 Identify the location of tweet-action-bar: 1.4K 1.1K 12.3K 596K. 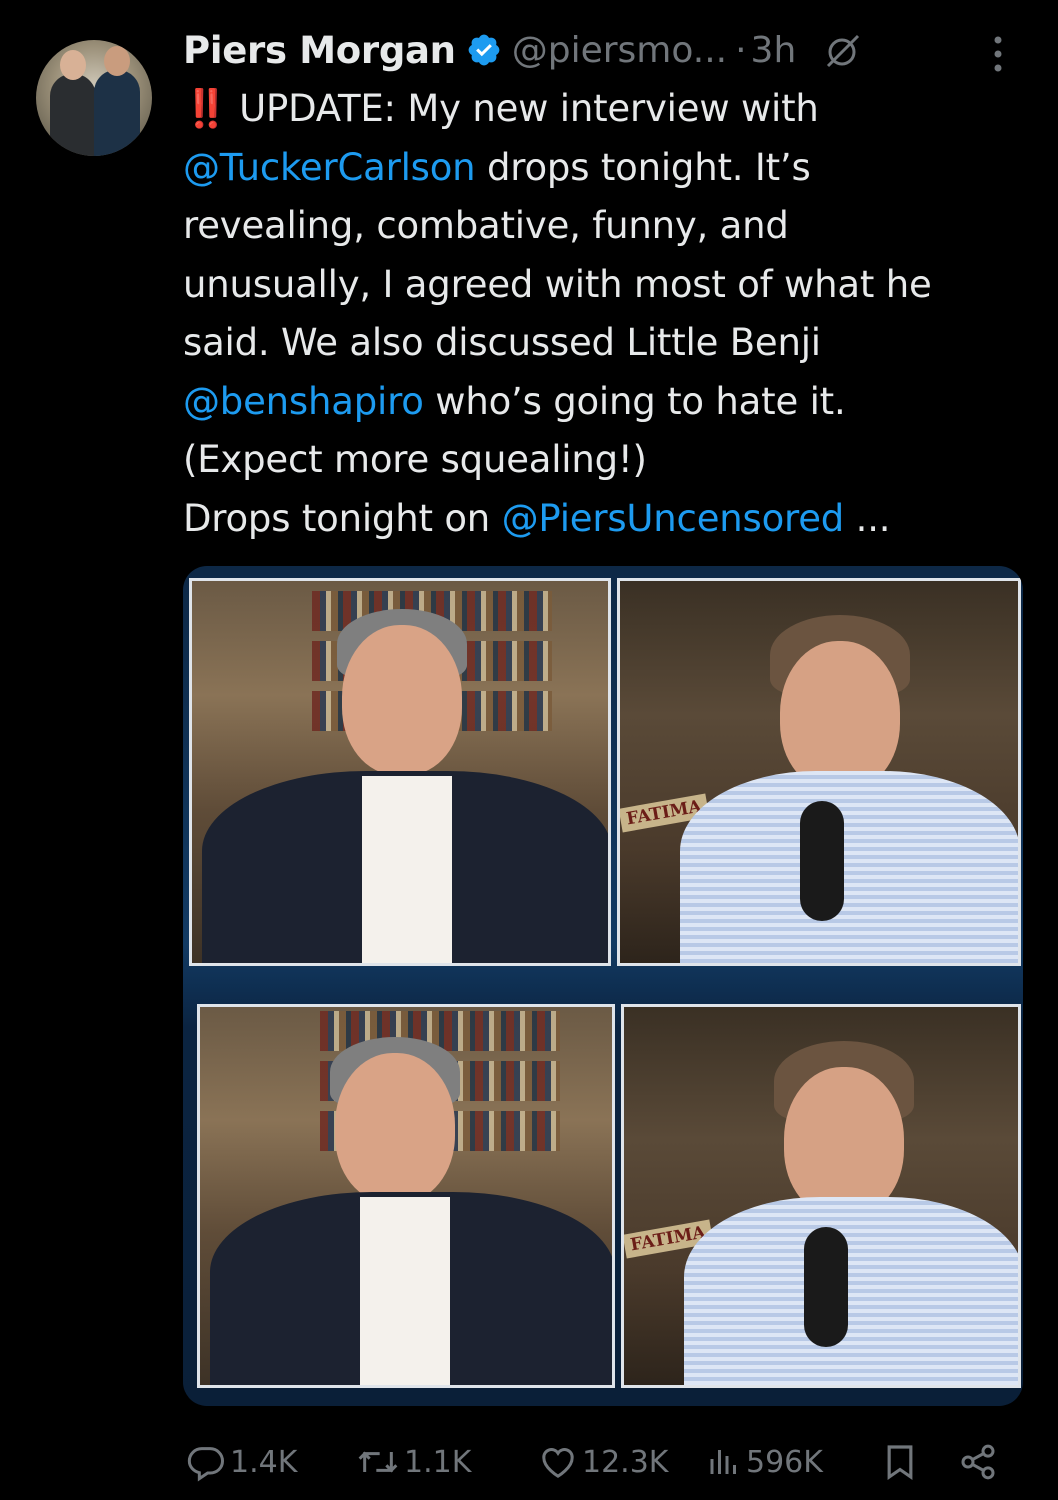
(529, 1462).